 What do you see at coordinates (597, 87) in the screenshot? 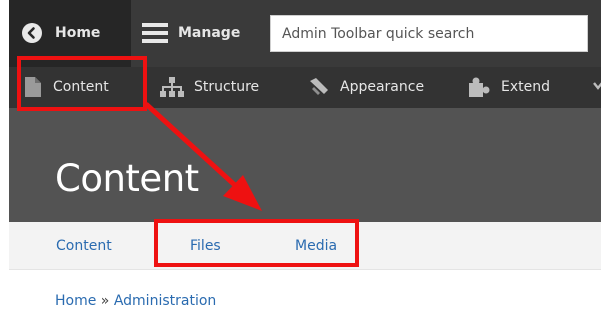
I see `tray-more-chevron-icon` at bounding box center [597, 87].